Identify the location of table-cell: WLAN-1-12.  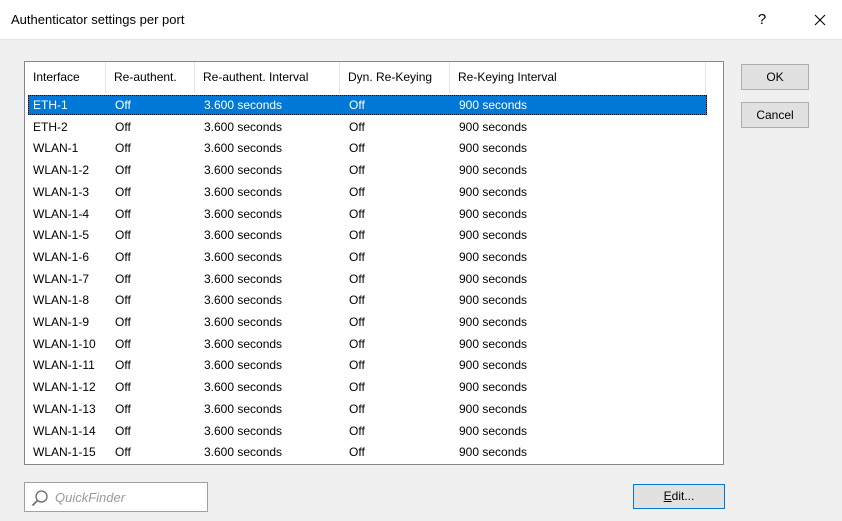
(64, 387).